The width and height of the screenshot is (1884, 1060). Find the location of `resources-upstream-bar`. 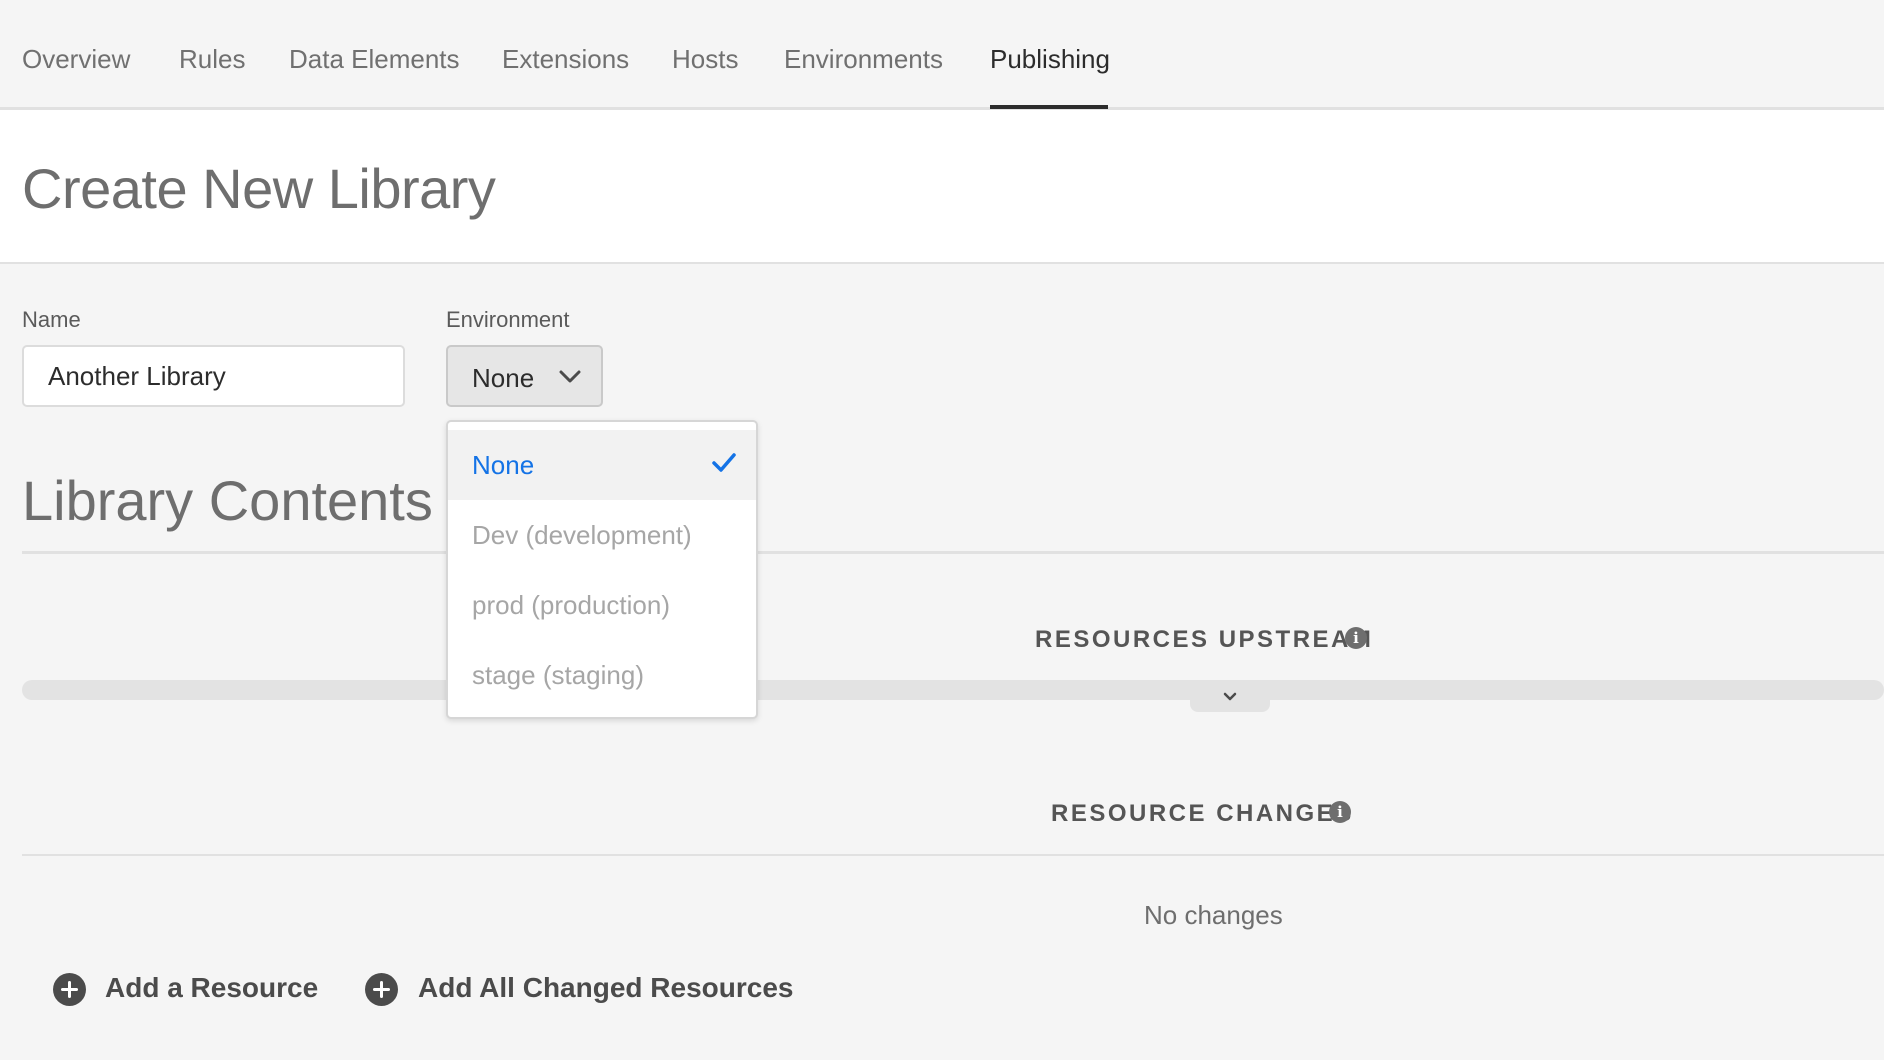

resources-upstream-bar is located at coordinates (953, 690).